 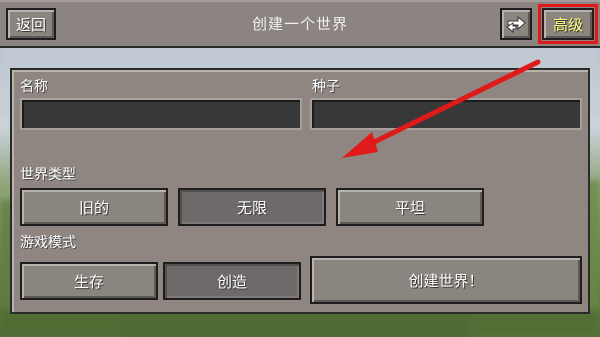 What do you see at coordinates (94, 207) in the screenshot?
I see `world-type-old-button: 旧的` at bounding box center [94, 207].